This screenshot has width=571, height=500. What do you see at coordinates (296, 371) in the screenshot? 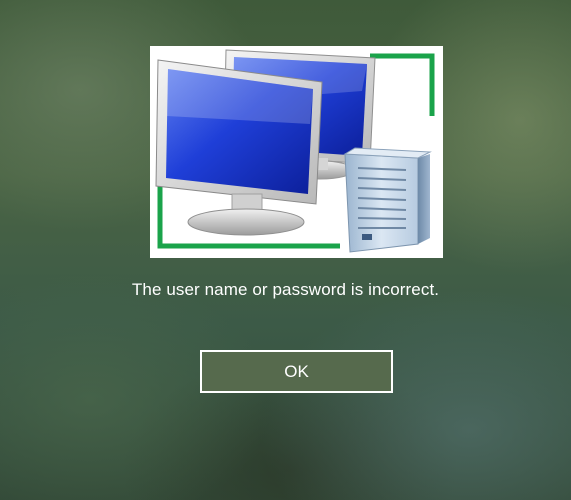
I see `ok-button: OK` at bounding box center [296, 371].